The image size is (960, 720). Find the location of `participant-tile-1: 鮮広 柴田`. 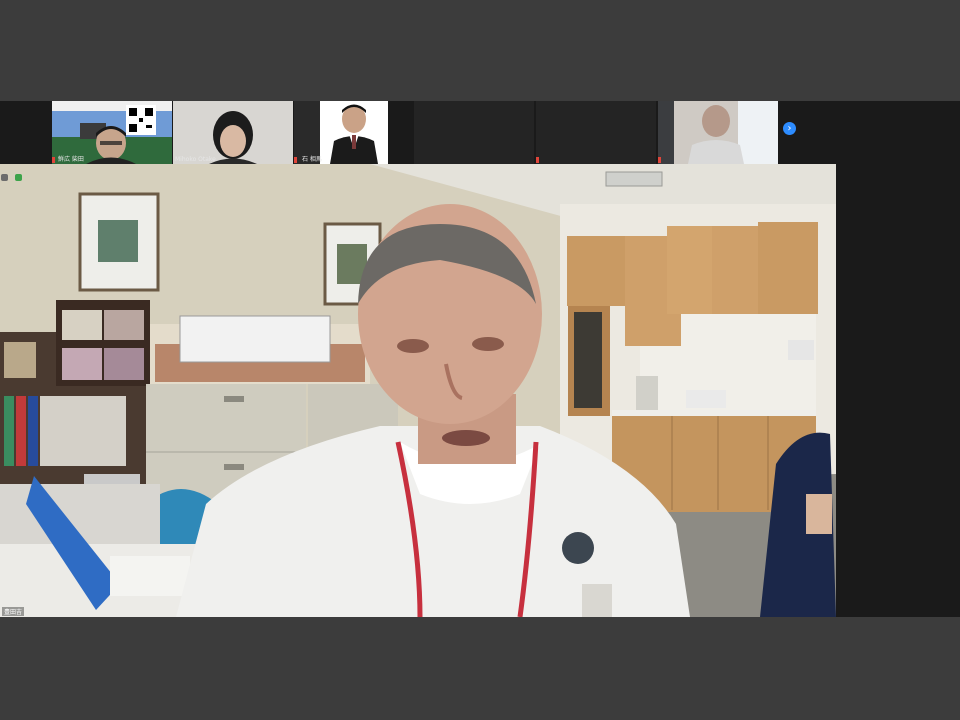

participant-tile-1: 鮮広 柴田 is located at coordinates (112, 132).